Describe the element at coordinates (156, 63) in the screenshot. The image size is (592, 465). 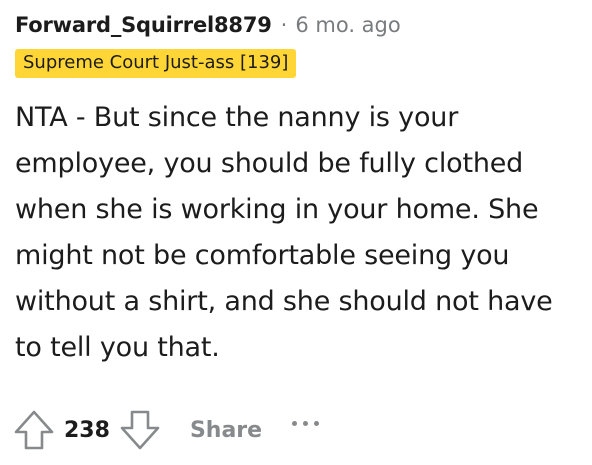
I see `user-flair: Supreme Court Just-ass [139]` at that location.